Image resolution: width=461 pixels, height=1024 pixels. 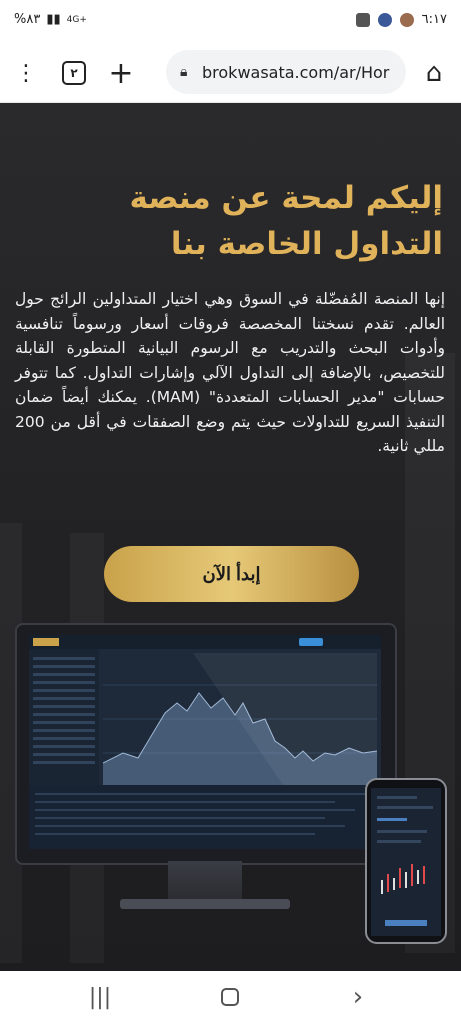 I want to click on platform-phone-image, so click(x=406, y=861).